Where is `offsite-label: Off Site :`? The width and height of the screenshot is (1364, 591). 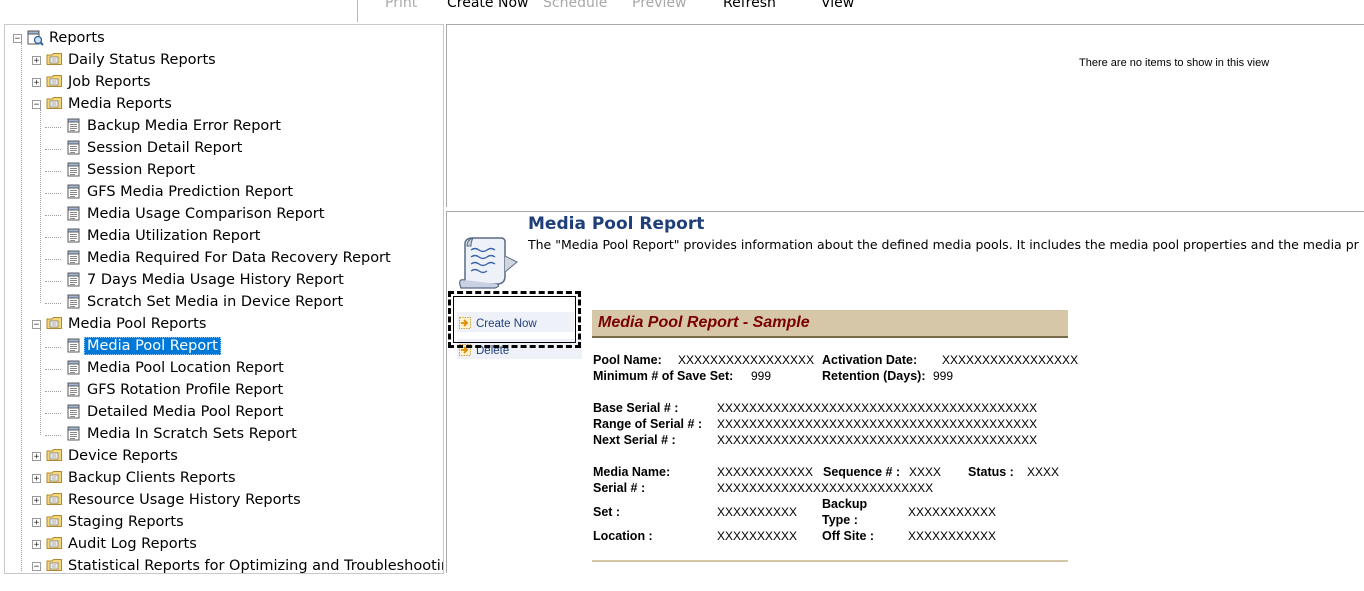
offsite-label: Off Site : is located at coordinates (848, 536).